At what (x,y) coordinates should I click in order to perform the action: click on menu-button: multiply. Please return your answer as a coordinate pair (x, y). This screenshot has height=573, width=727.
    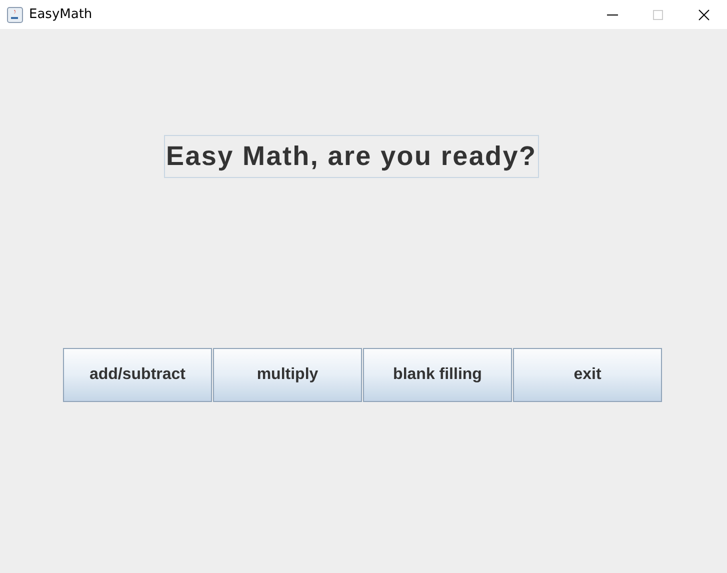
    Looking at the image, I should click on (287, 375).